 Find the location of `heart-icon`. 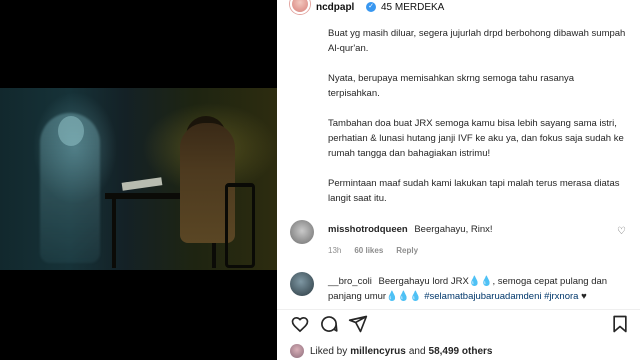

heart-icon is located at coordinates (300, 324).